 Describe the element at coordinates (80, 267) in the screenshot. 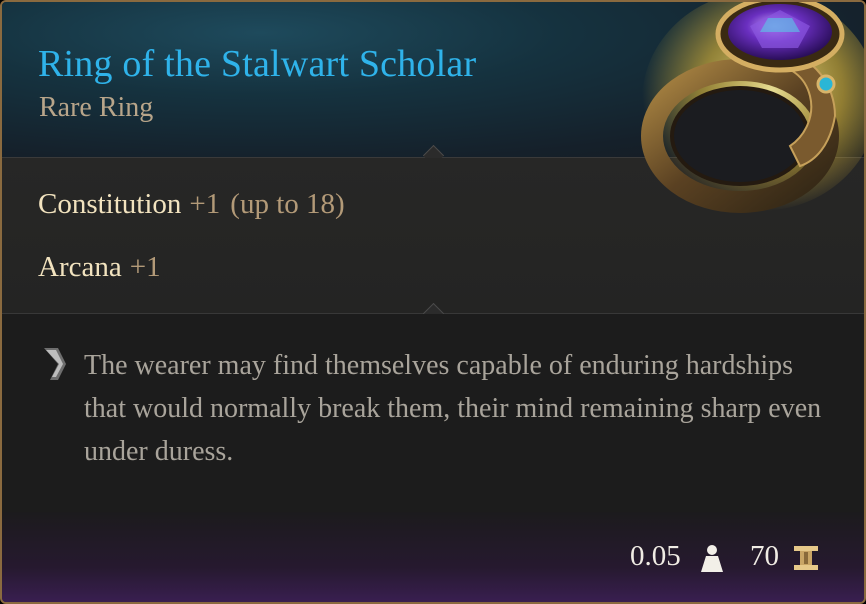

I see `stat-name: Arcana` at that location.